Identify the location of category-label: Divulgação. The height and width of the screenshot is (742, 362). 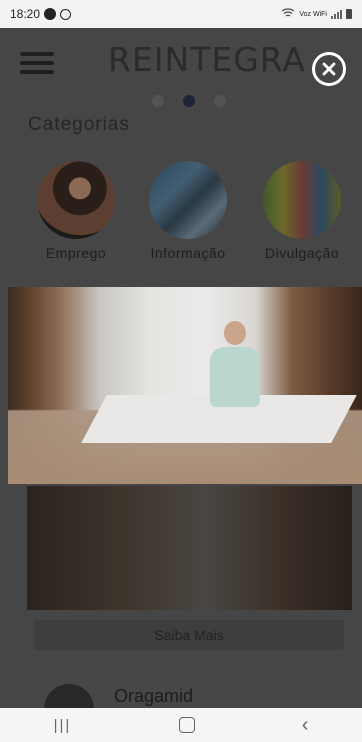
(302, 253).